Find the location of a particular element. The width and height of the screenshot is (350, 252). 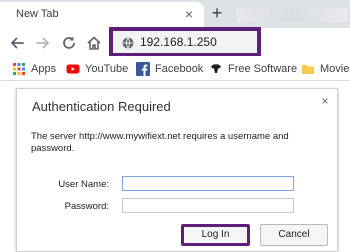

tab-title: New Tab is located at coordinates (37, 14).